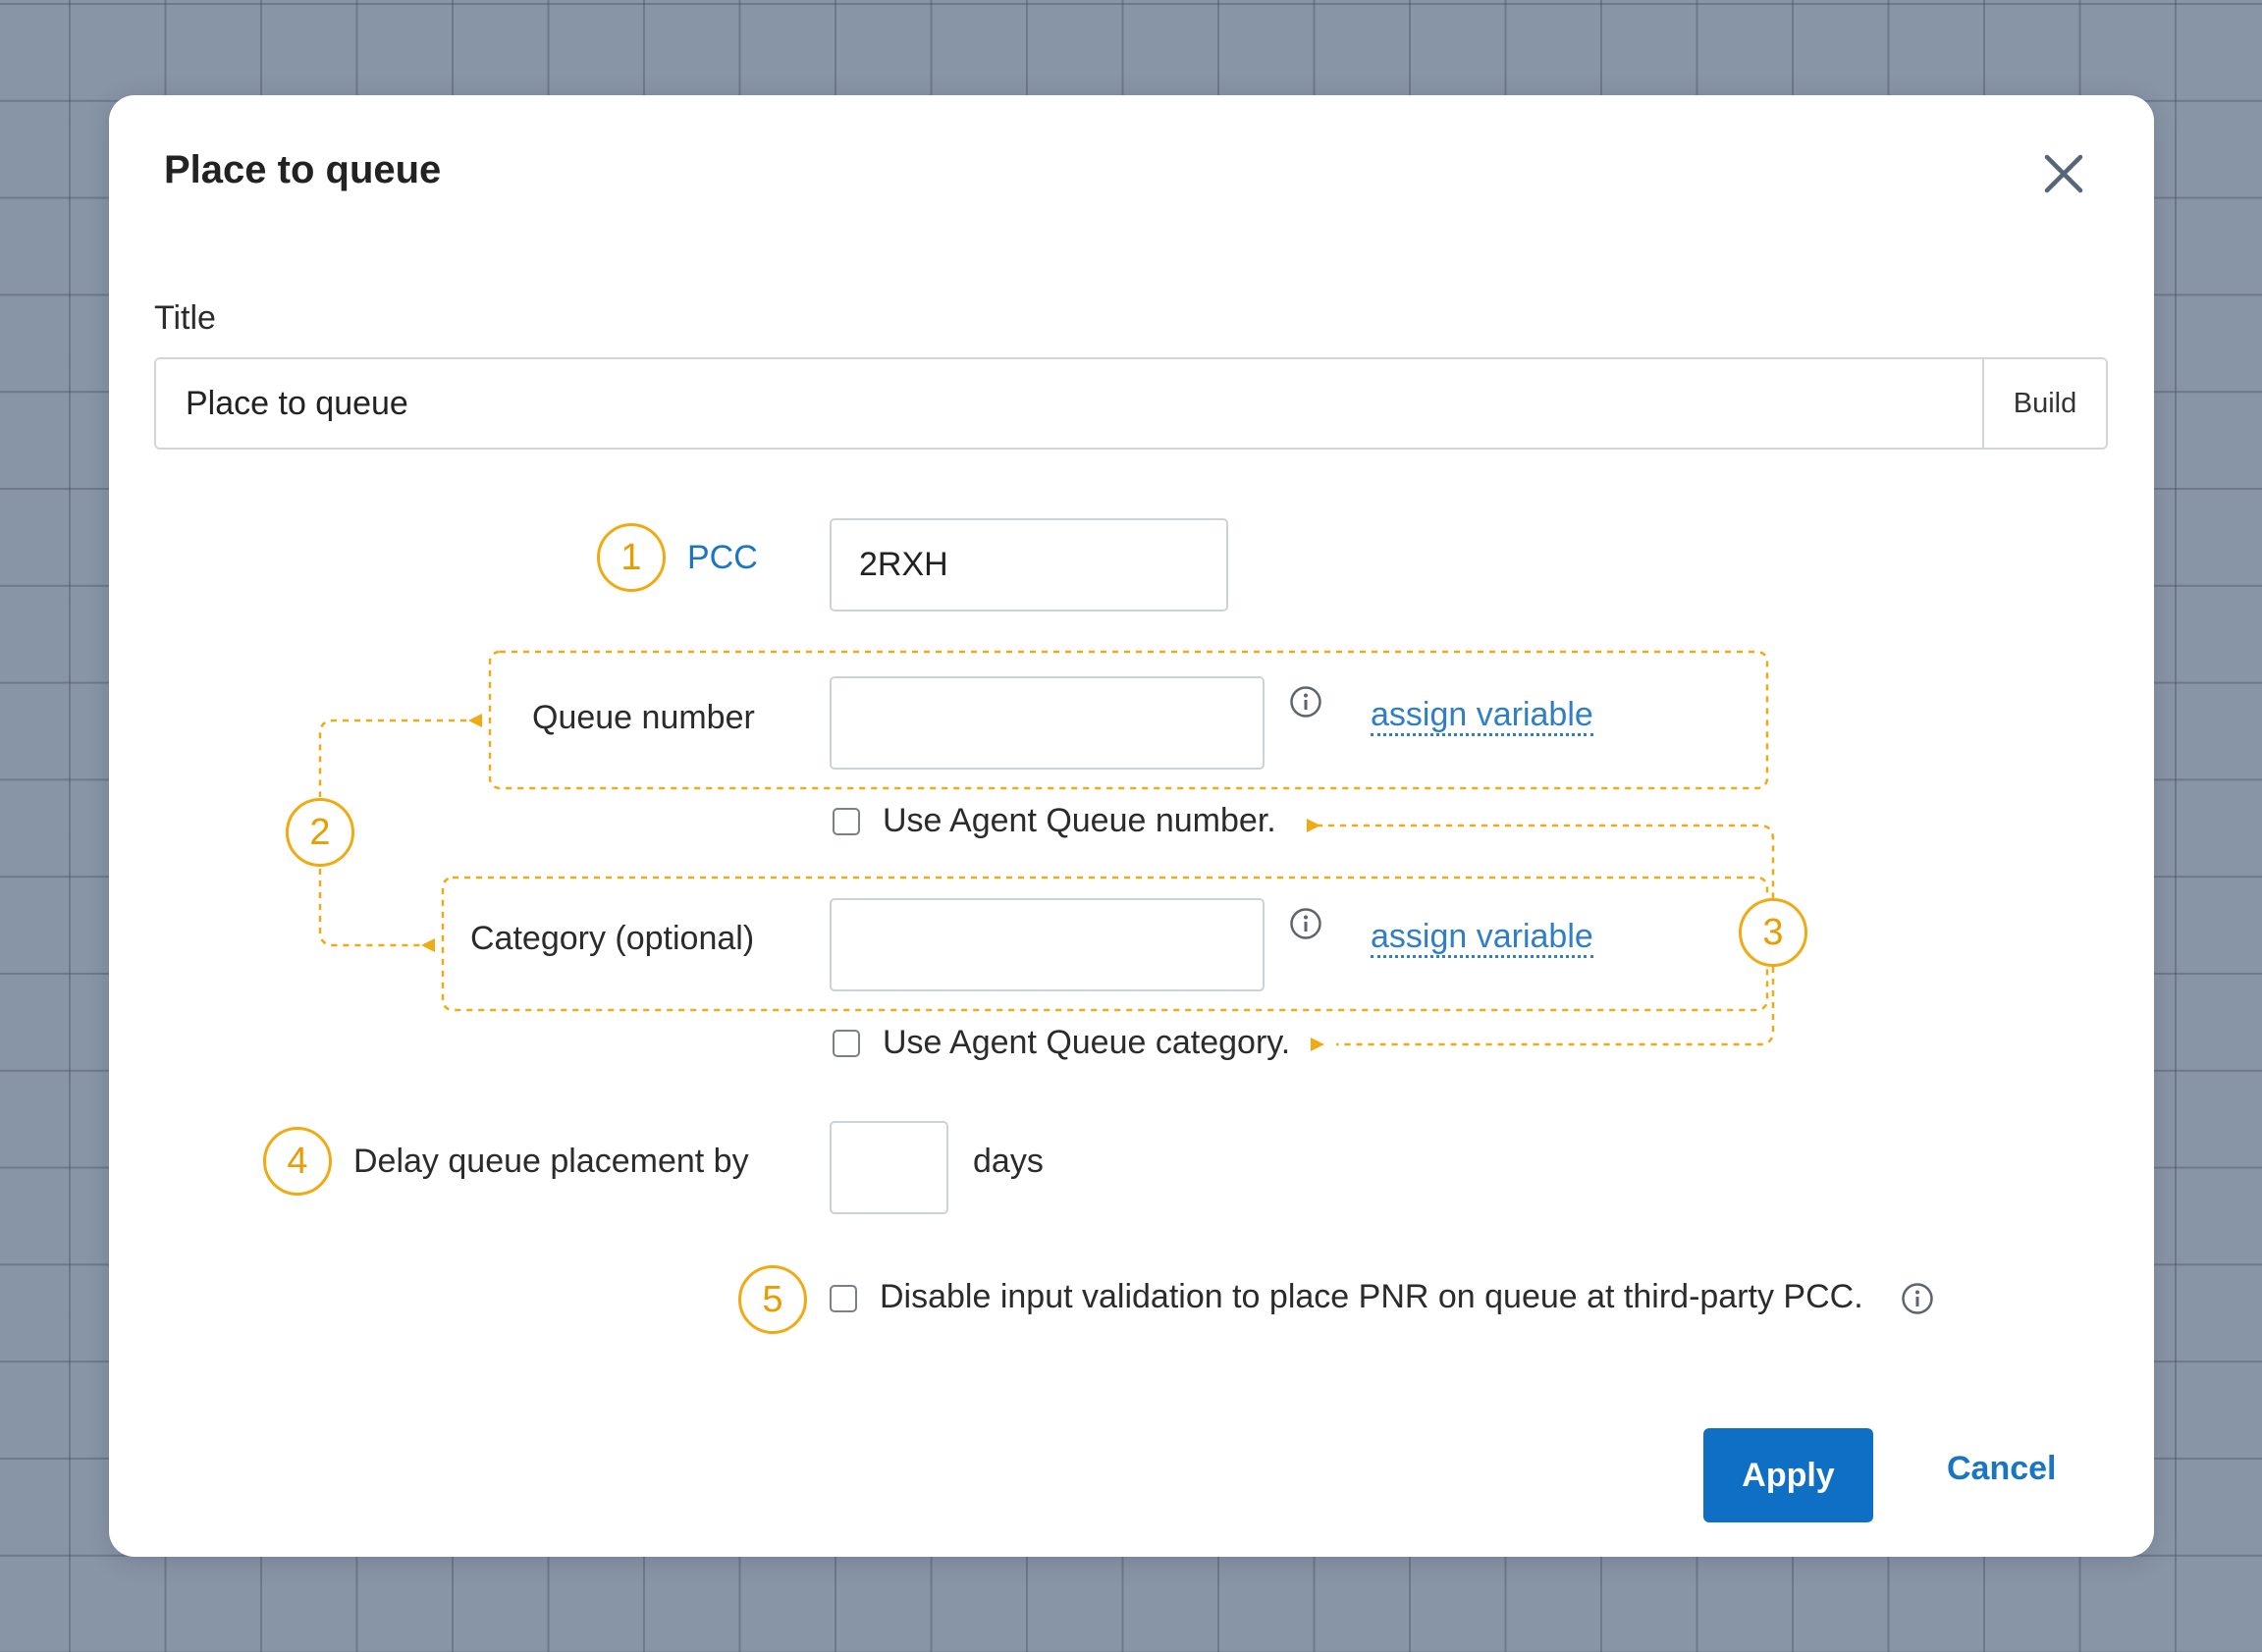  What do you see at coordinates (1087, 1042) in the screenshot?
I see `use-agent-queue-category-label: Use Agent Queue category.` at bounding box center [1087, 1042].